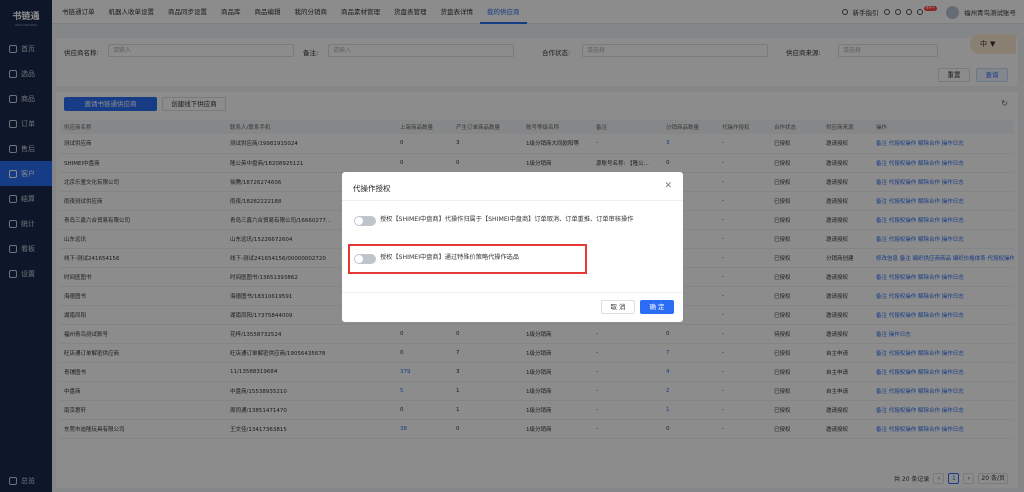 The width and height of the screenshot is (1024, 492). I want to click on order-auth-toggle, so click(365, 221).